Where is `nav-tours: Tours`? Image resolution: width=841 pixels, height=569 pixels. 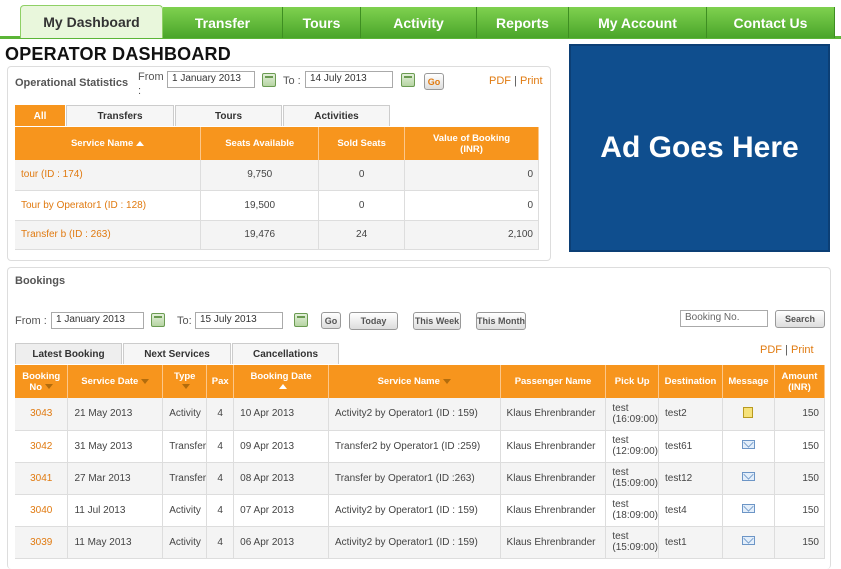
nav-tours: Tours is located at coordinates (322, 22).